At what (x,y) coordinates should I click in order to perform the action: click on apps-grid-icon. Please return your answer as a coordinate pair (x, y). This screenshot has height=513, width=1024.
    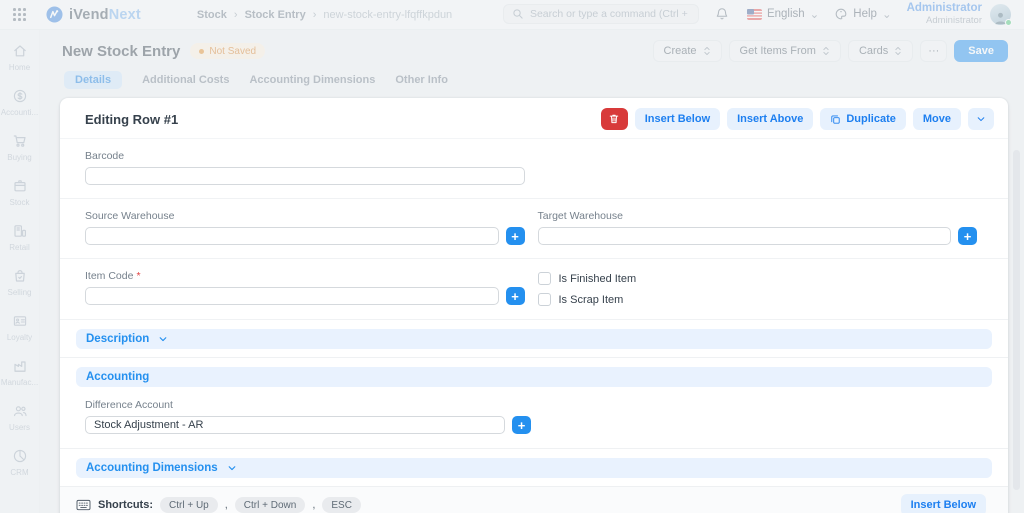
    Looking at the image, I should click on (19, 14).